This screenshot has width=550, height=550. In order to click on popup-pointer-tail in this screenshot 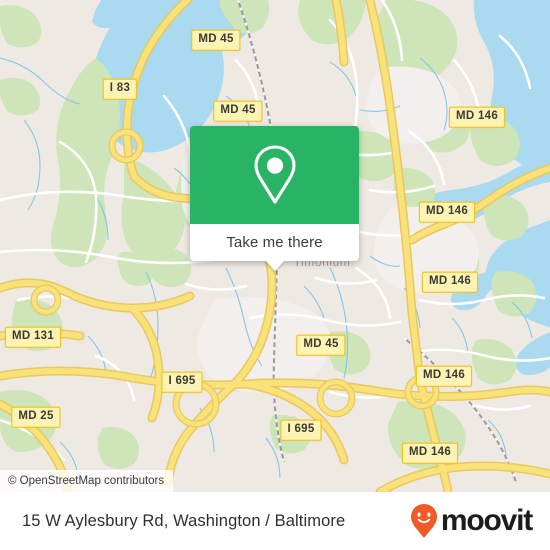, I will do `click(274, 265)`.